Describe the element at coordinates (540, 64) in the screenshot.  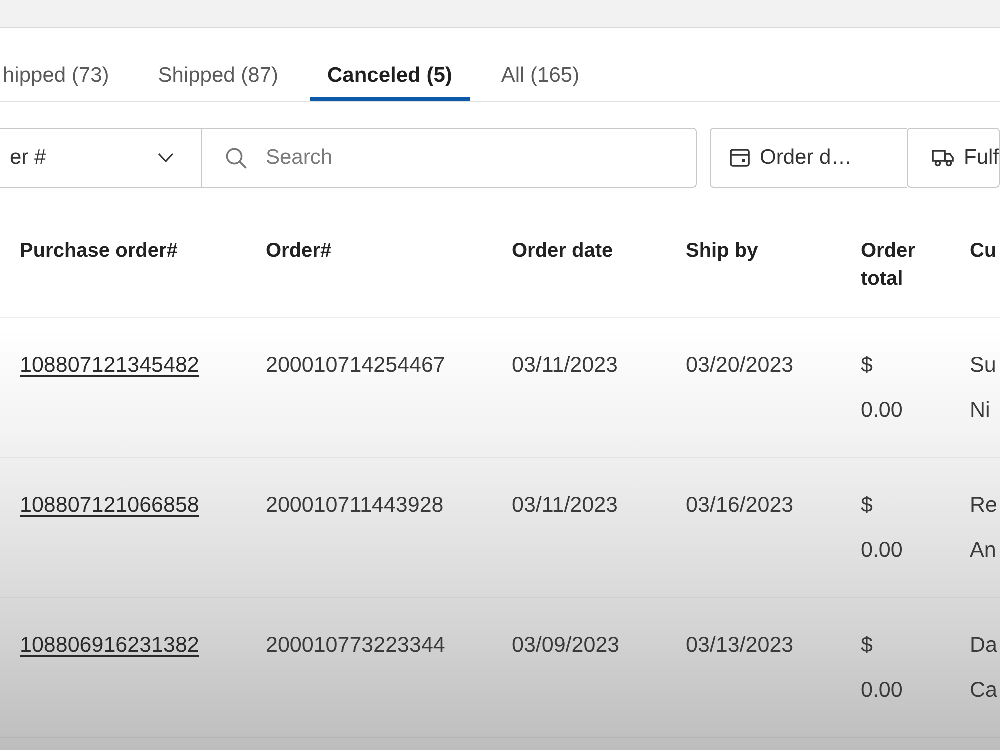
I see `tab: All (165)` at that location.